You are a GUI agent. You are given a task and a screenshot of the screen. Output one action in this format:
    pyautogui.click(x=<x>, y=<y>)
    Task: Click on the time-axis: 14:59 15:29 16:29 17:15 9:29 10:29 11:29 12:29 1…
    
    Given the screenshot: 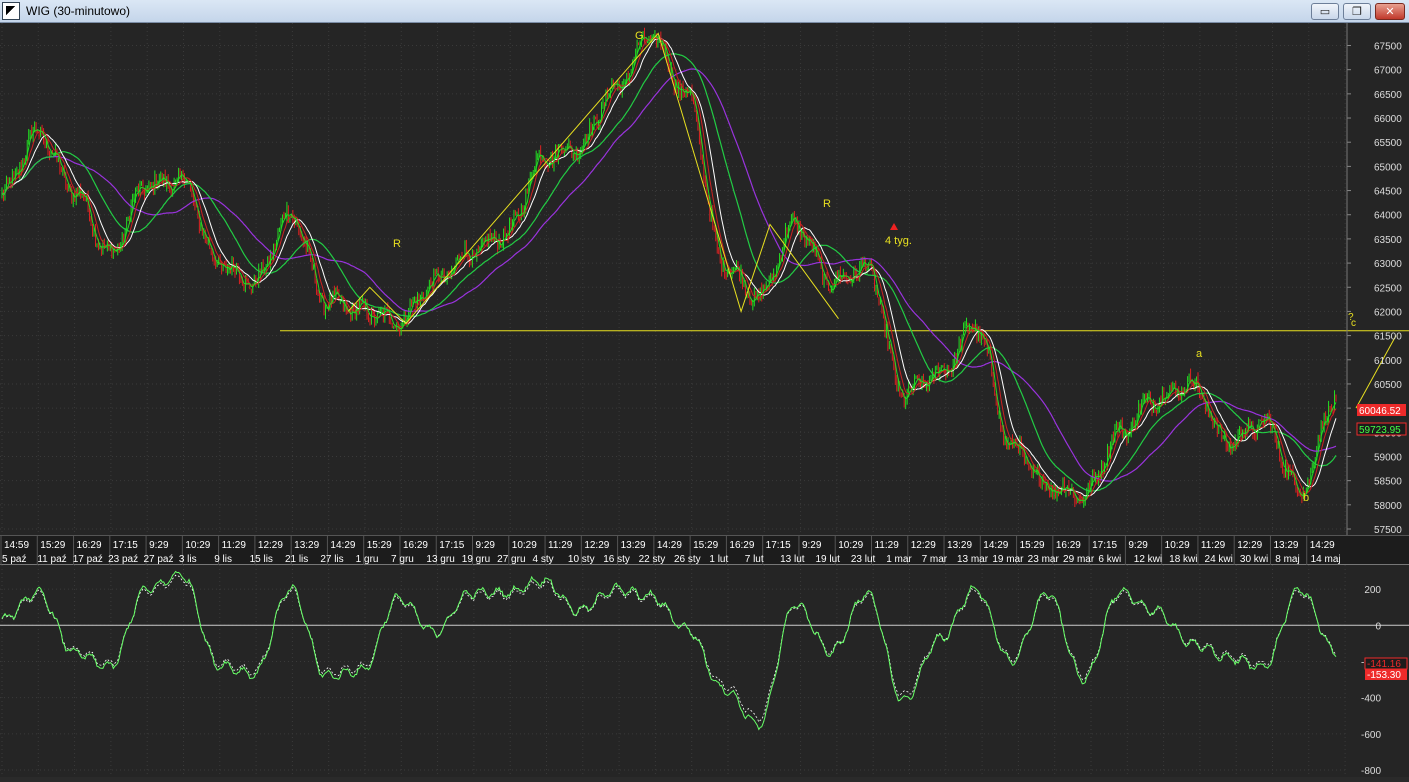 What is the action you would take?
    pyautogui.click(x=704, y=550)
    